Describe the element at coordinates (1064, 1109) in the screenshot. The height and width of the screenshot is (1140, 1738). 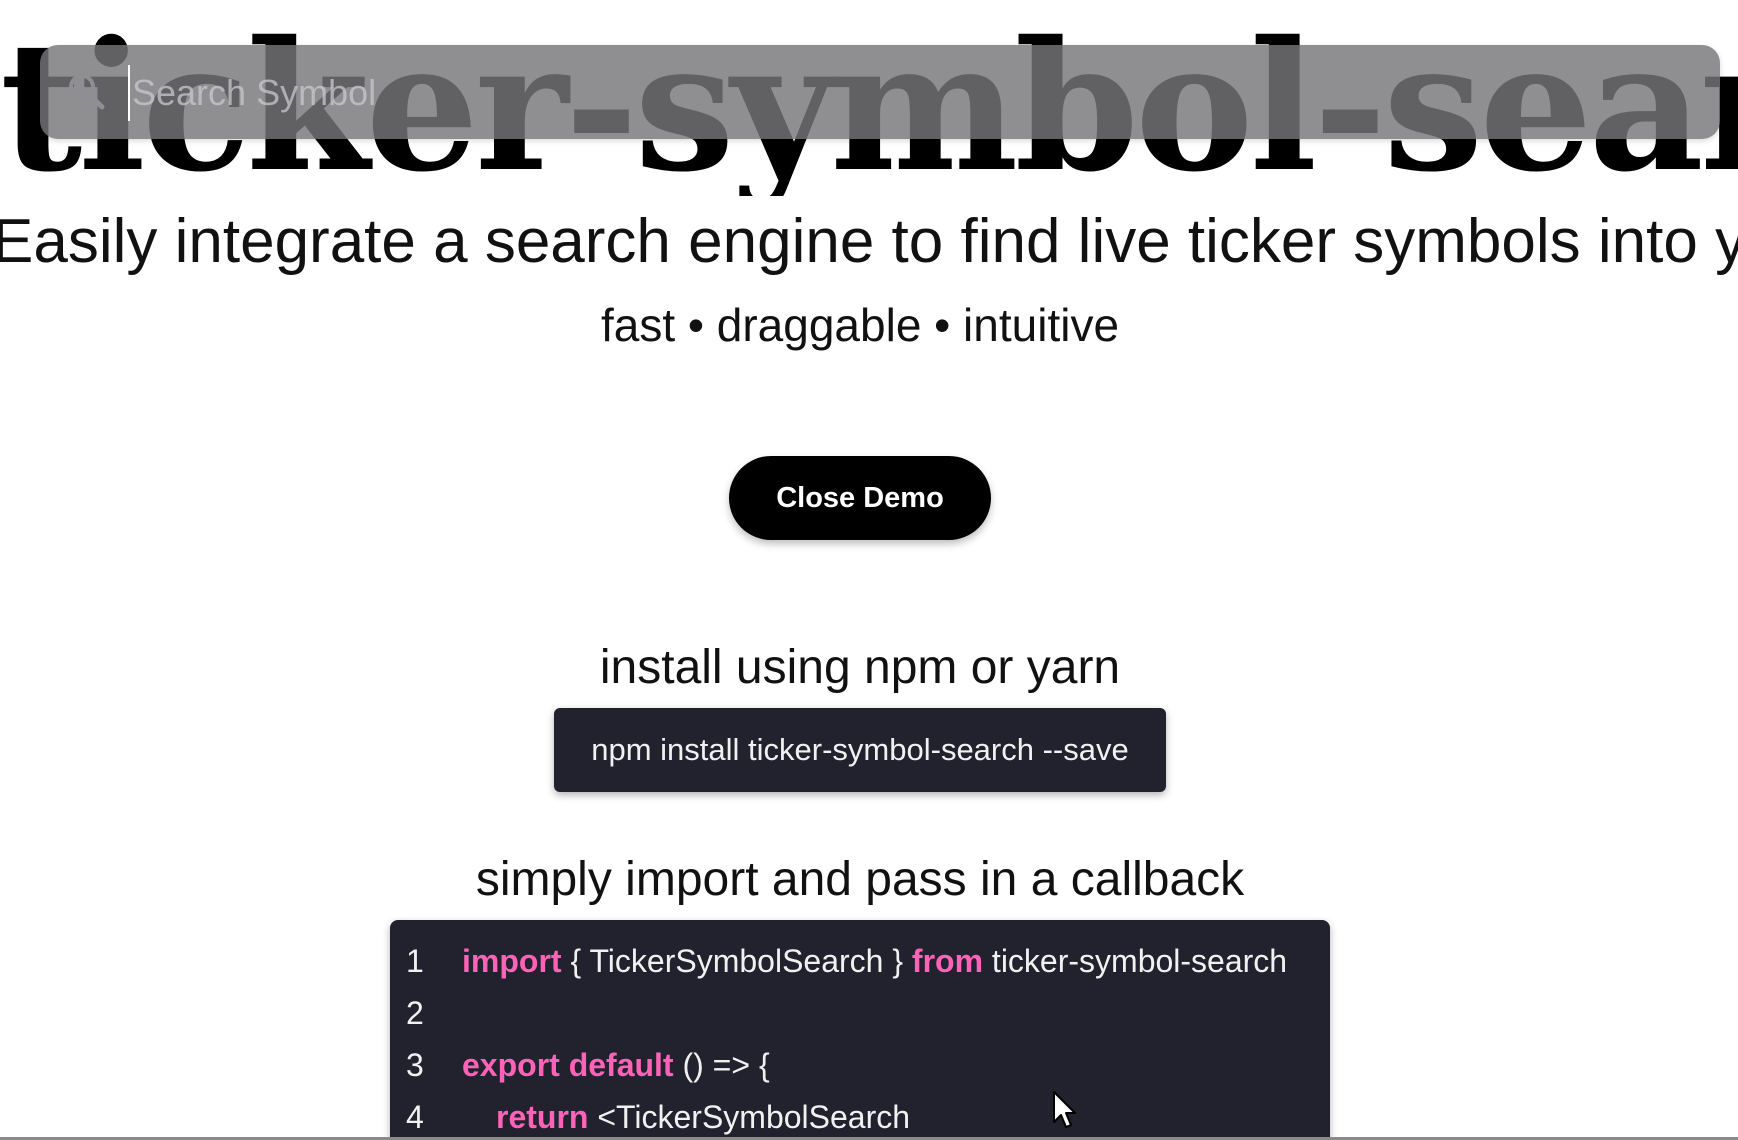
I see `mouse-cursor-icon` at that location.